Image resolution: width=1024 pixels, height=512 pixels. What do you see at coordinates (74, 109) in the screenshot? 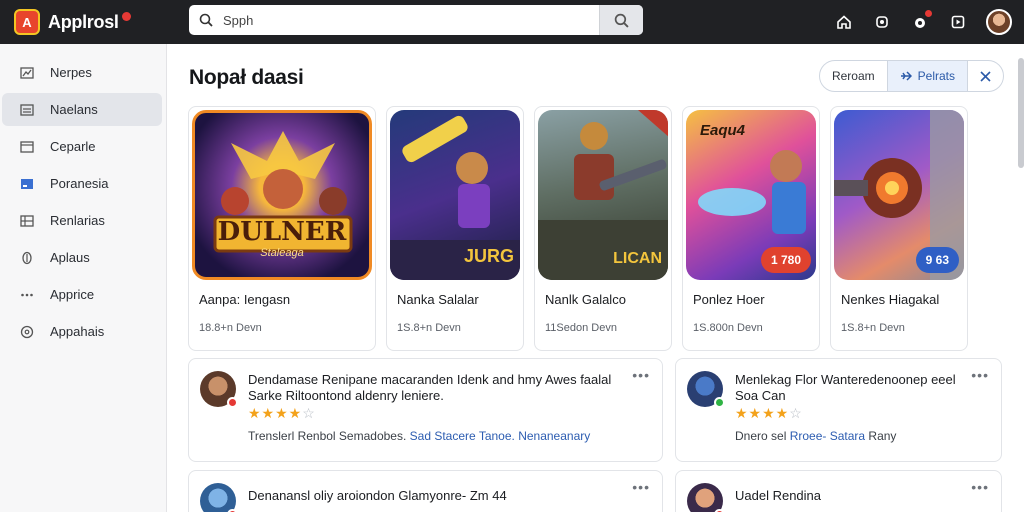
I see `sidebar-item-label: Naelans` at bounding box center [74, 109].